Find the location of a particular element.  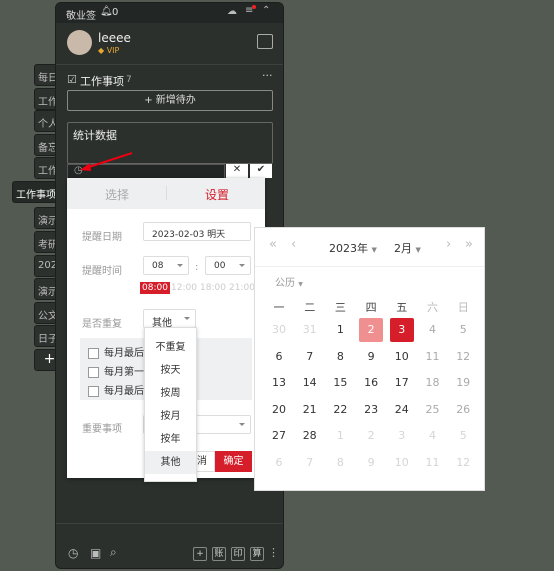

prev-month-icon: ‹ is located at coordinates (293, 244).